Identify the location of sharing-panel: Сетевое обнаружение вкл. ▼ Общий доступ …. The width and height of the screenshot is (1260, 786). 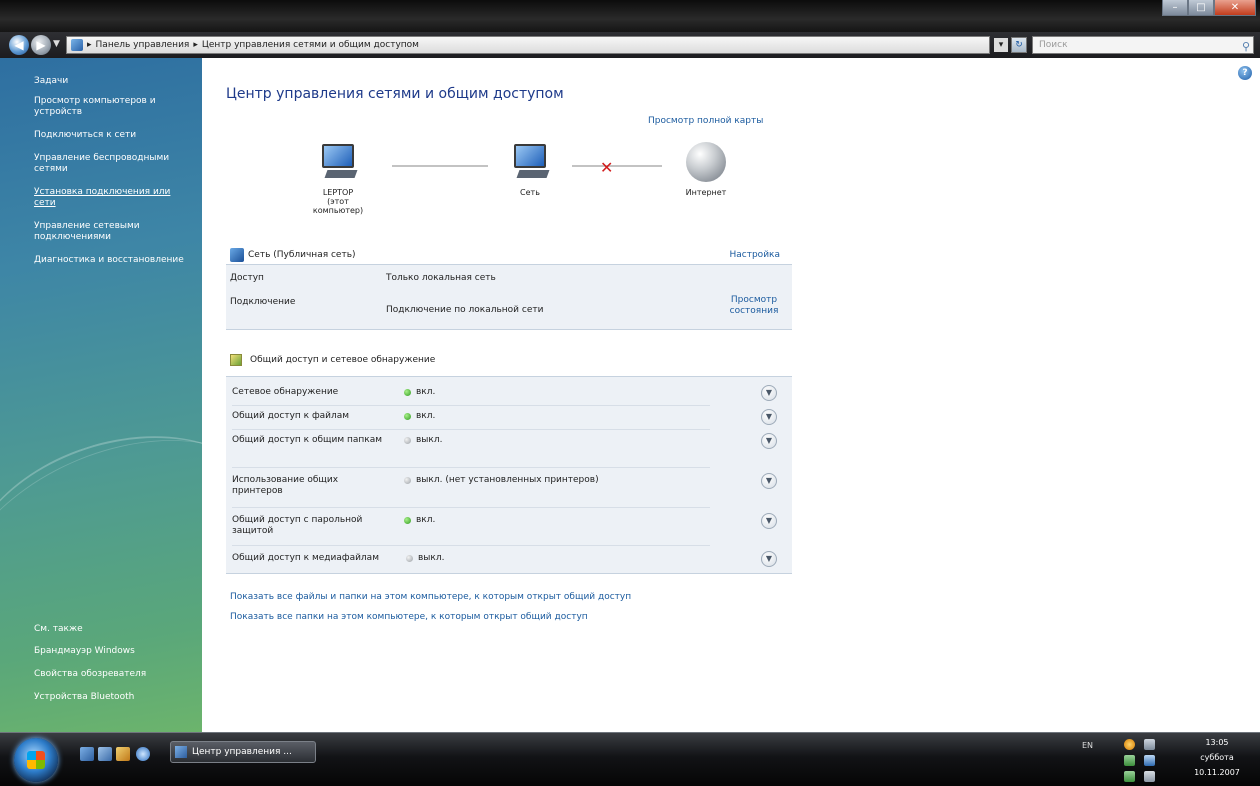
(509, 475).